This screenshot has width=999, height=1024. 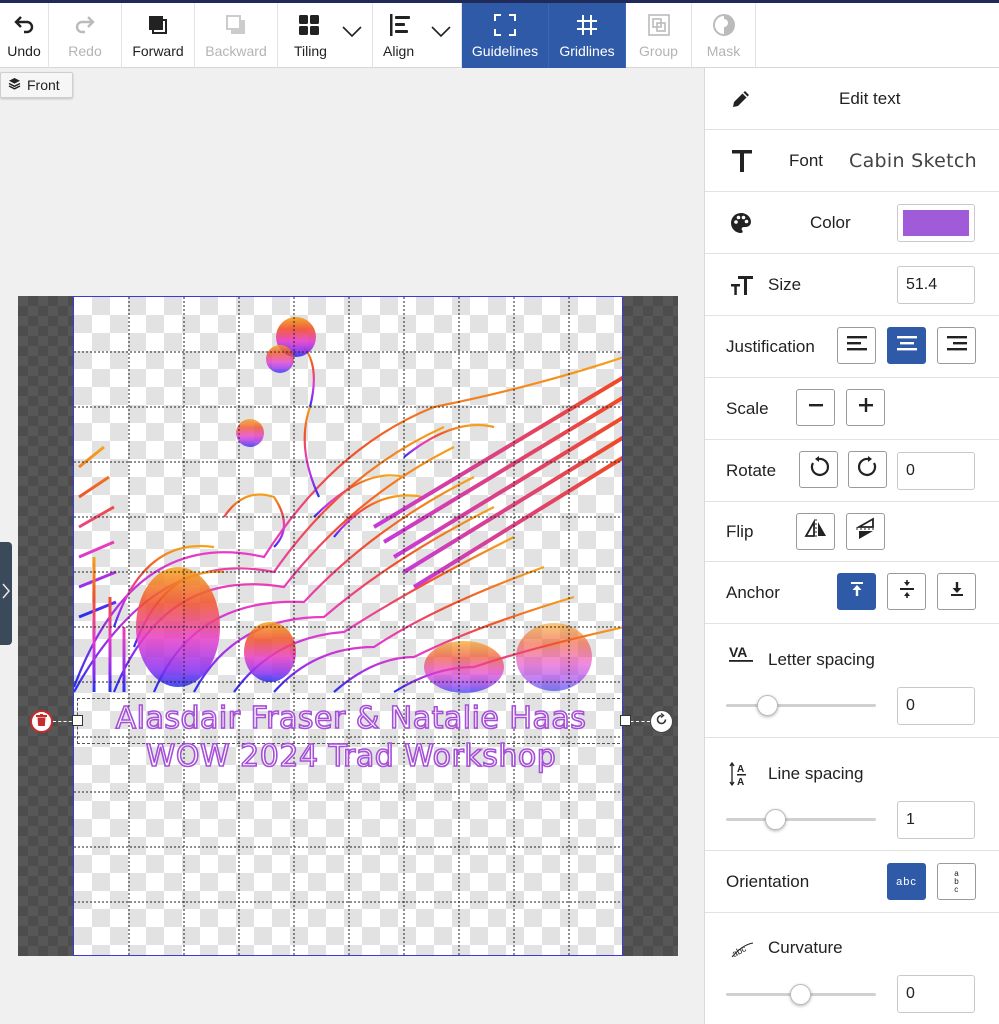 What do you see at coordinates (936, 285) in the screenshot?
I see `size-input: 51.4` at bounding box center [936, 285].